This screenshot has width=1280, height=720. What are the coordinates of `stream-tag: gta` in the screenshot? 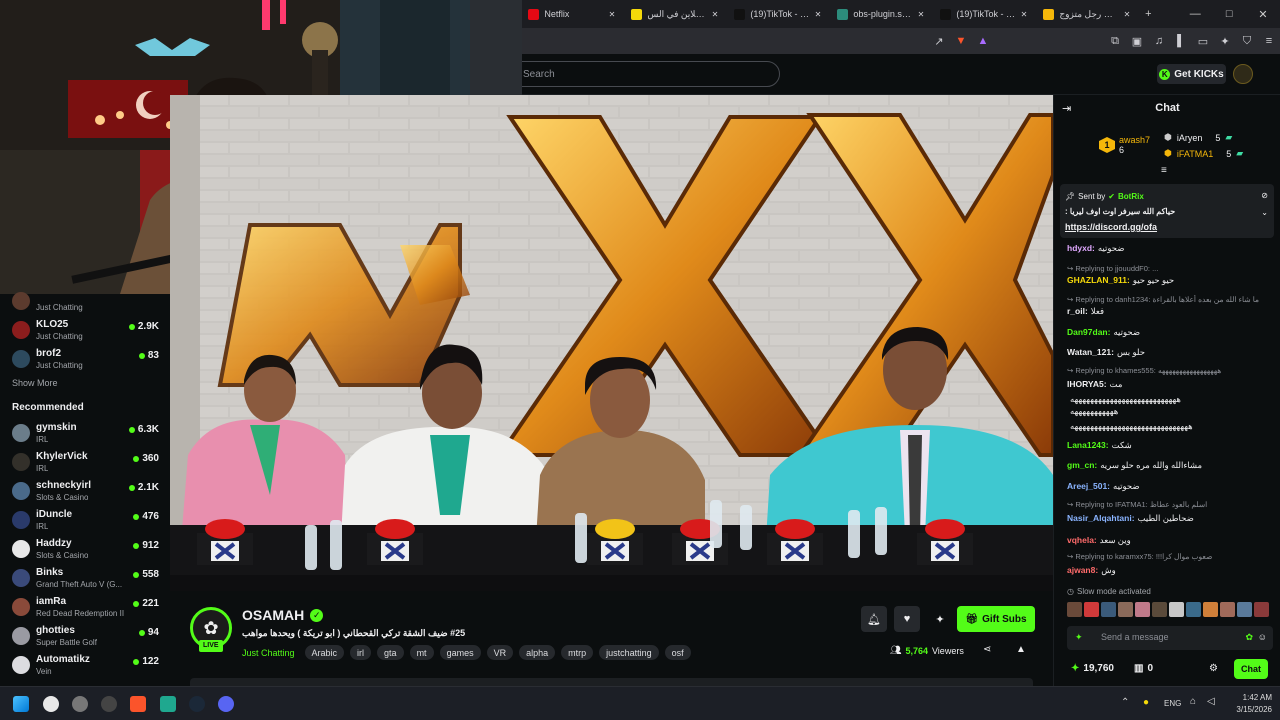 It's located at (390, 652).